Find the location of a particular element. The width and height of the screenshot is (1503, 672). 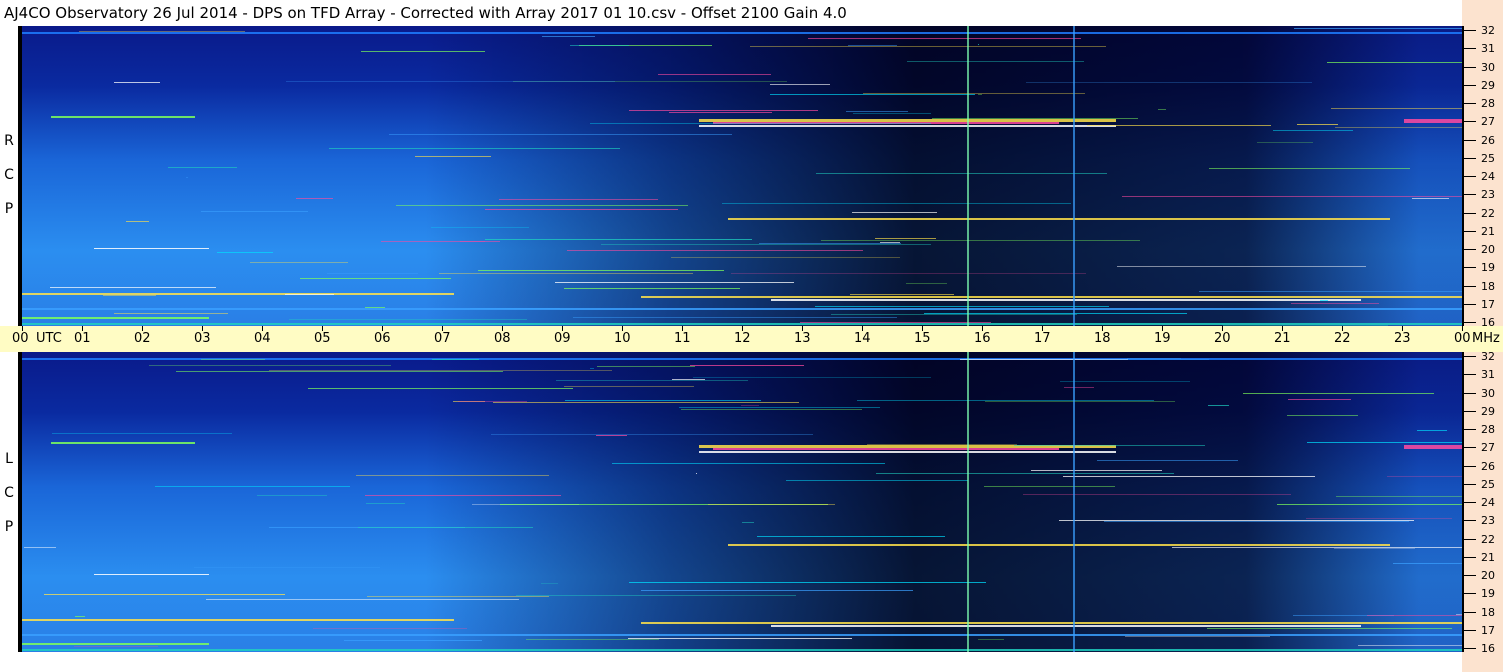

lcp-frequency-axis: 32 31 30 29 28 27 26 25 24 23 22 21 20 19 18 17 16 is located at coordinates (1482, 511).